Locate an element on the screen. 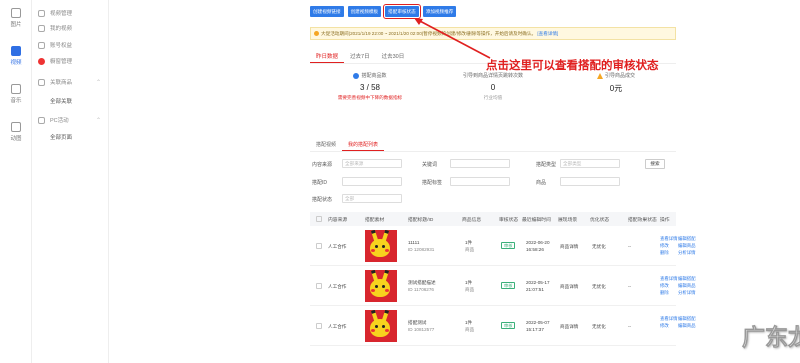  row-time-date: 2022-06-20 is located at coordinates (538, 242).